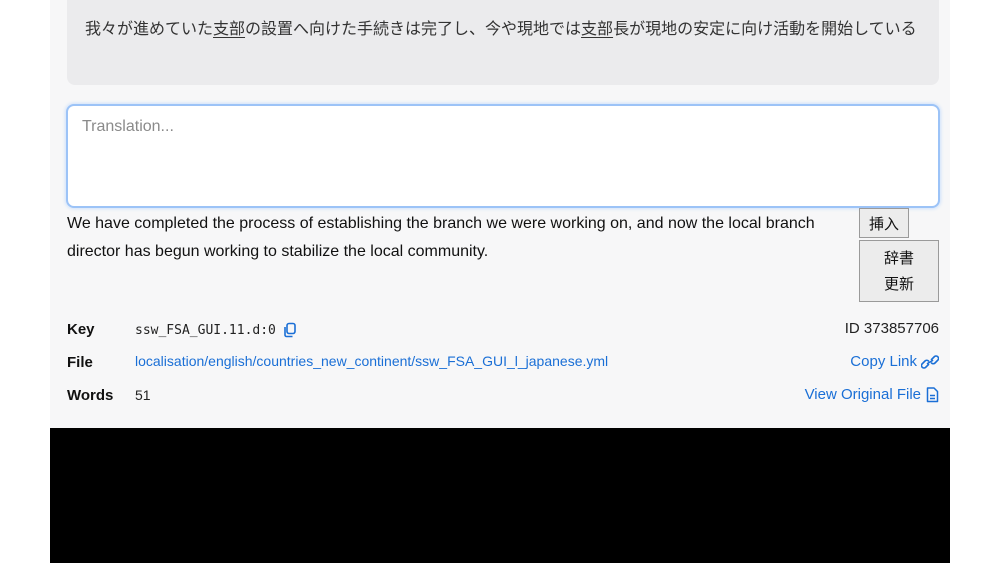 The height and width of the screenshot is (563, 1000). What do you see at coordinates (932, 394) in the screenshot?
I see `file-icon` at bounding box center [932, 394].